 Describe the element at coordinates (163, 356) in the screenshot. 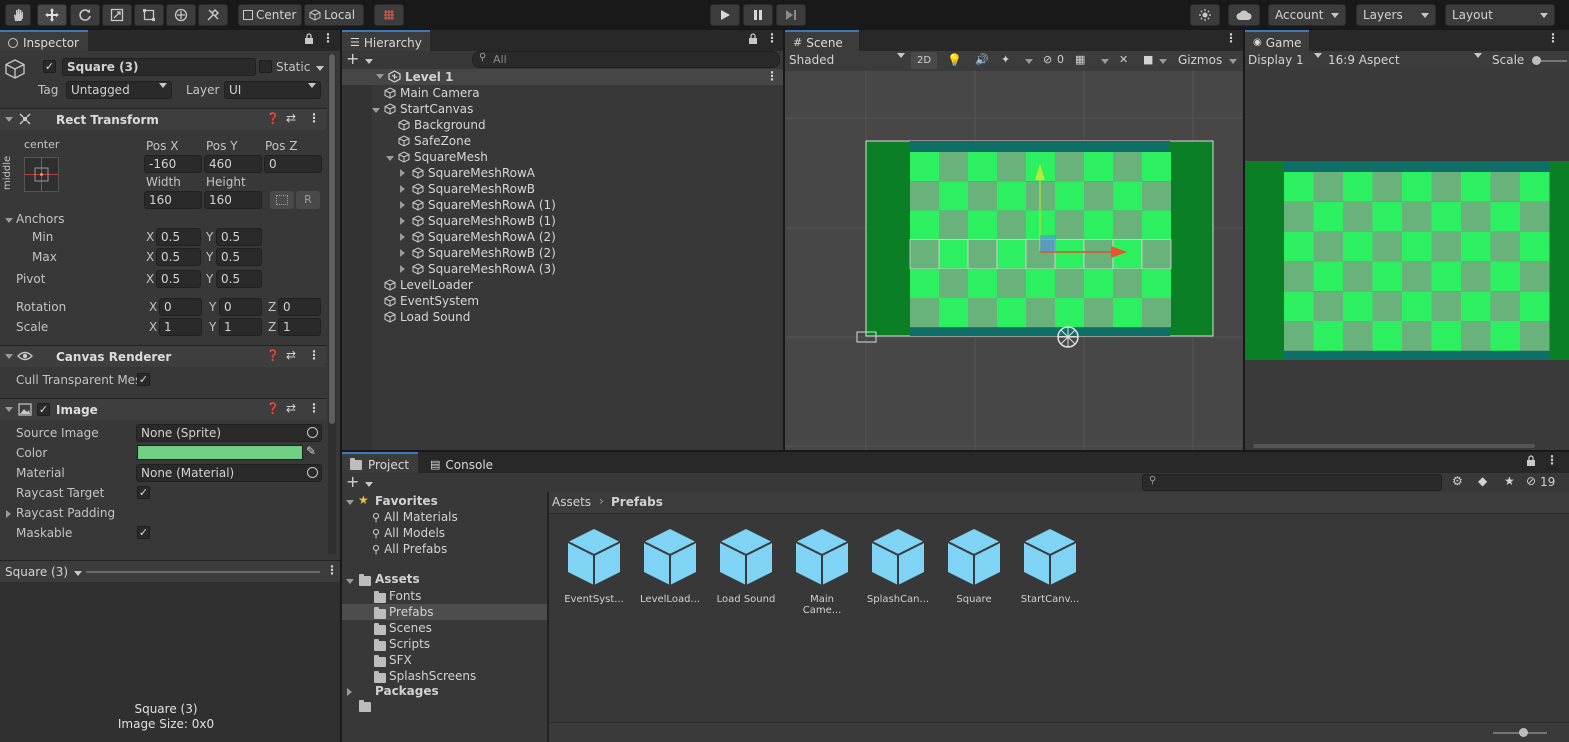

I see `canvas-renderer-header: Canvas Renderer ❓ ⇄ ⋮` at that location.